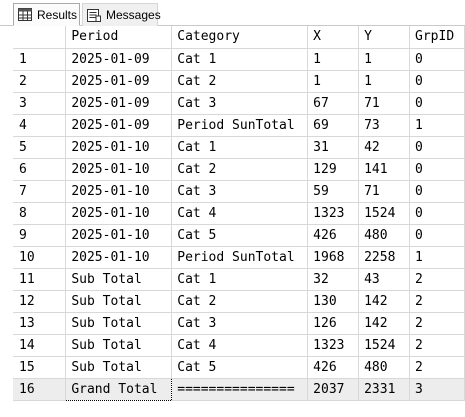 This screenshot has height=417, width=465. Describe the element at coordinates (40, 389) in the screenshot. I see `row-number: 16` at that location.